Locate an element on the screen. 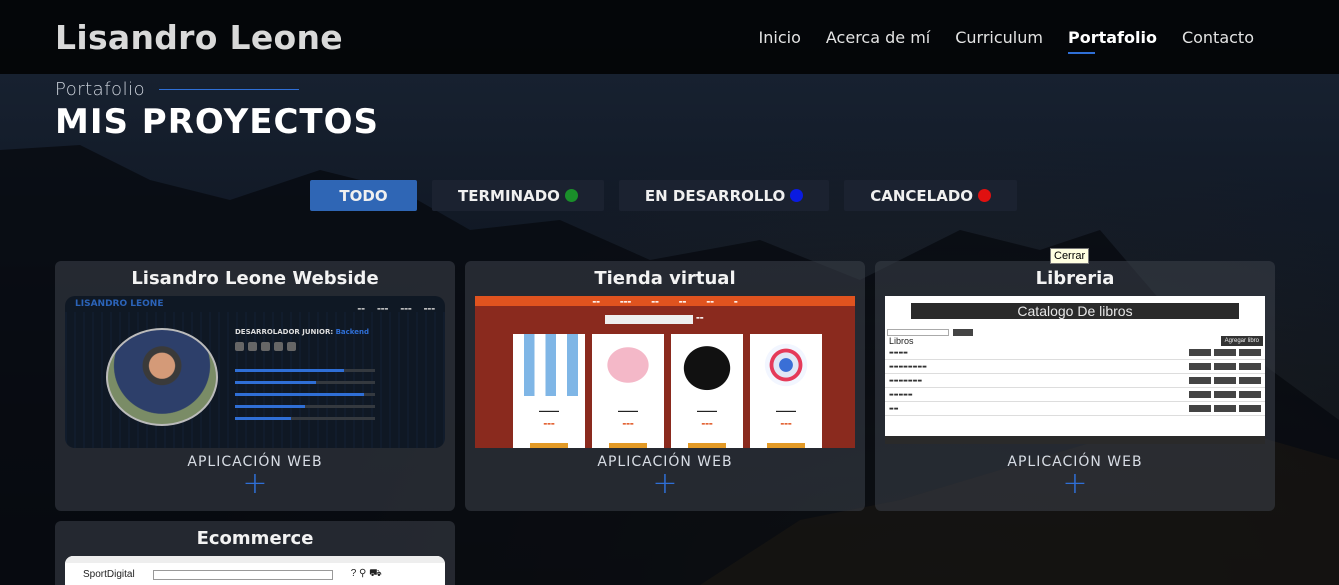 Image resolution: width=1339 pixels, height=585 pixels. project-card: Ecommerce SportDigital? ⚲ ⛟ is located at coordinates (255, 553).